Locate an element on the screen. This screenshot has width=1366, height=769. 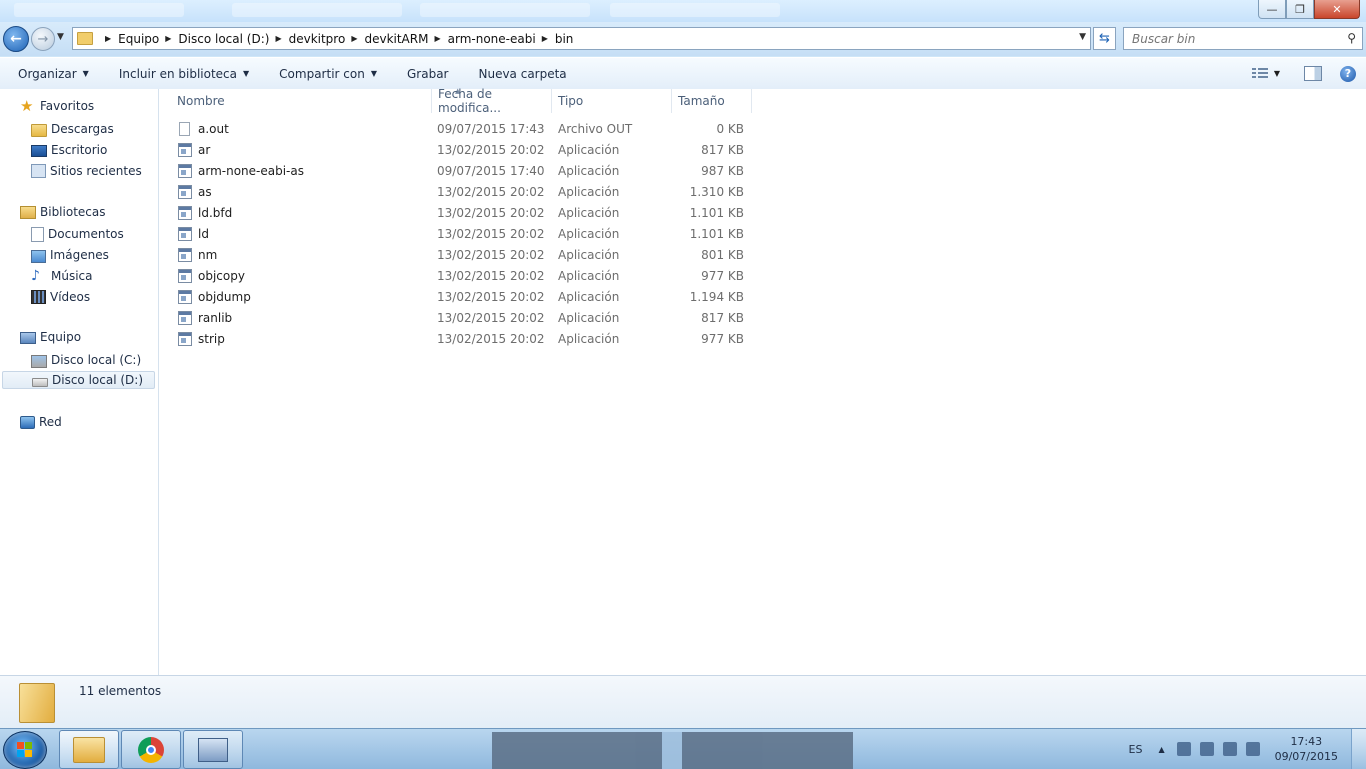
column-header-type: Tipo is located at coordinates (612, 101).